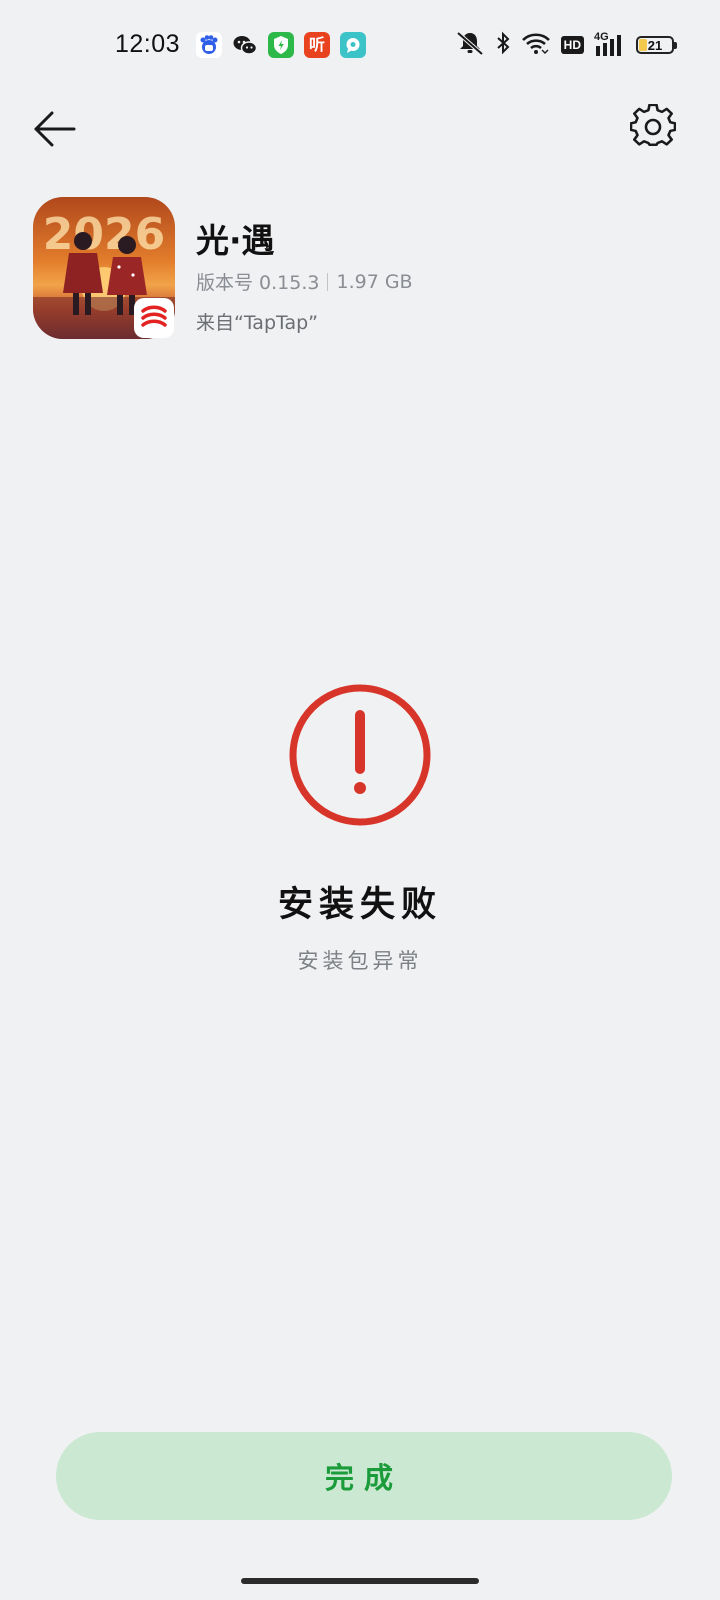  I want to click on wifi-icon, so click(536, 45).